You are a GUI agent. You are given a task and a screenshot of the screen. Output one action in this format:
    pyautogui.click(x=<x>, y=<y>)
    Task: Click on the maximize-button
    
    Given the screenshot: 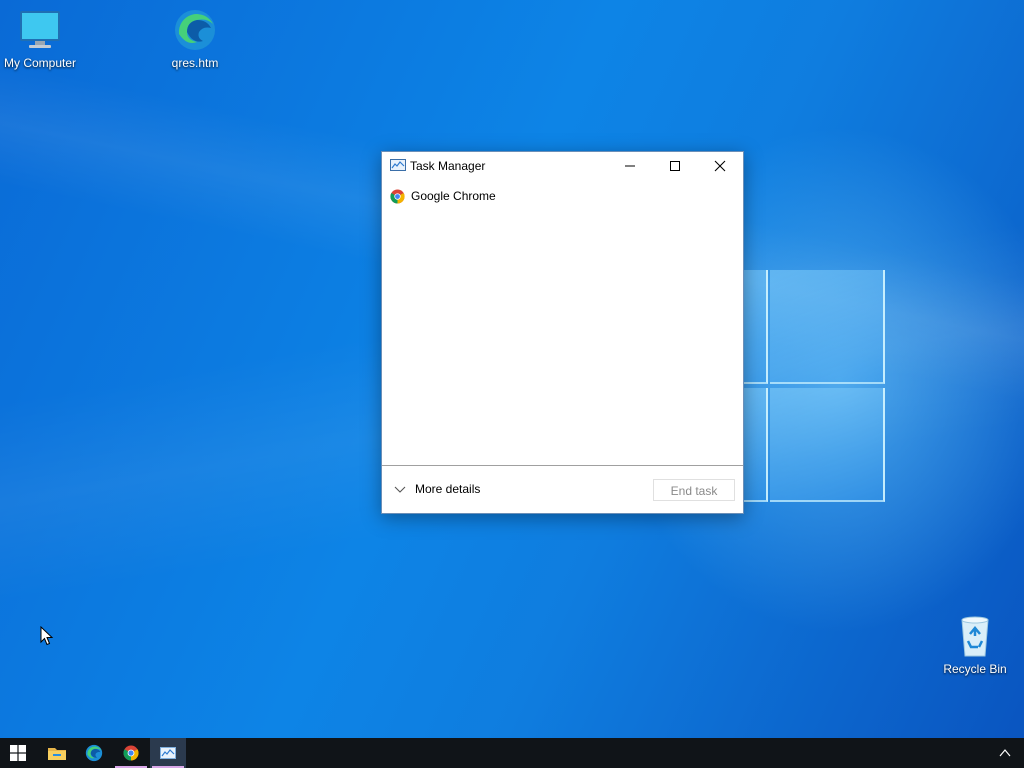 What is the action you would take?
    pyautogui.click(x=675, y=166)
    